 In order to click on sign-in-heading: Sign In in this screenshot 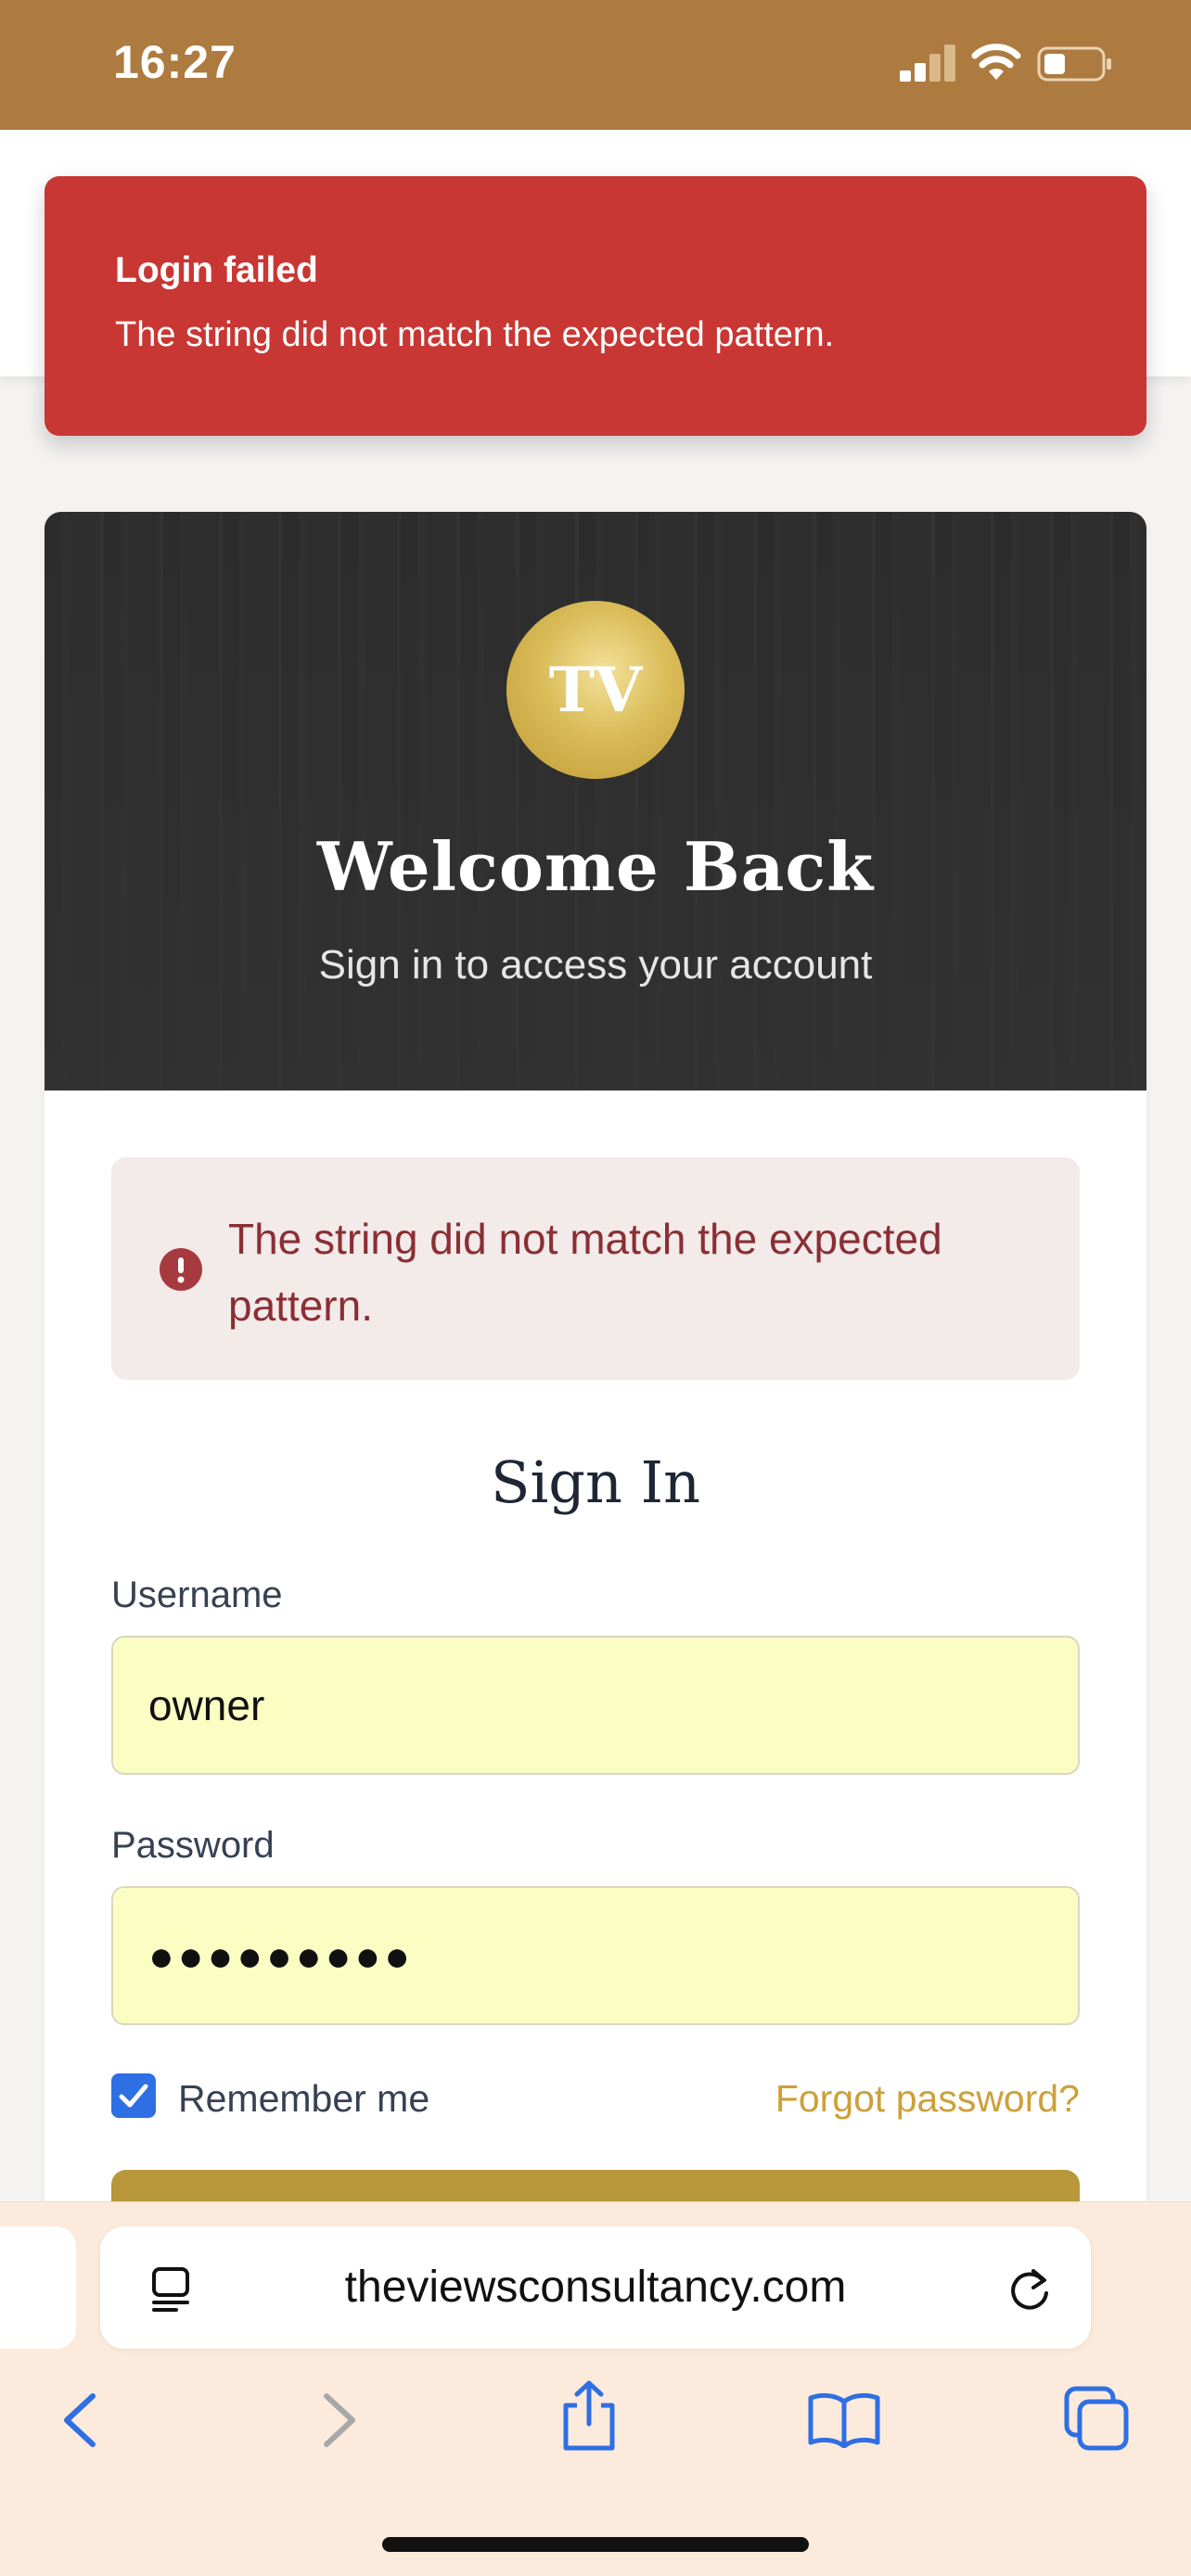, I will do `click(595, 1482)`.